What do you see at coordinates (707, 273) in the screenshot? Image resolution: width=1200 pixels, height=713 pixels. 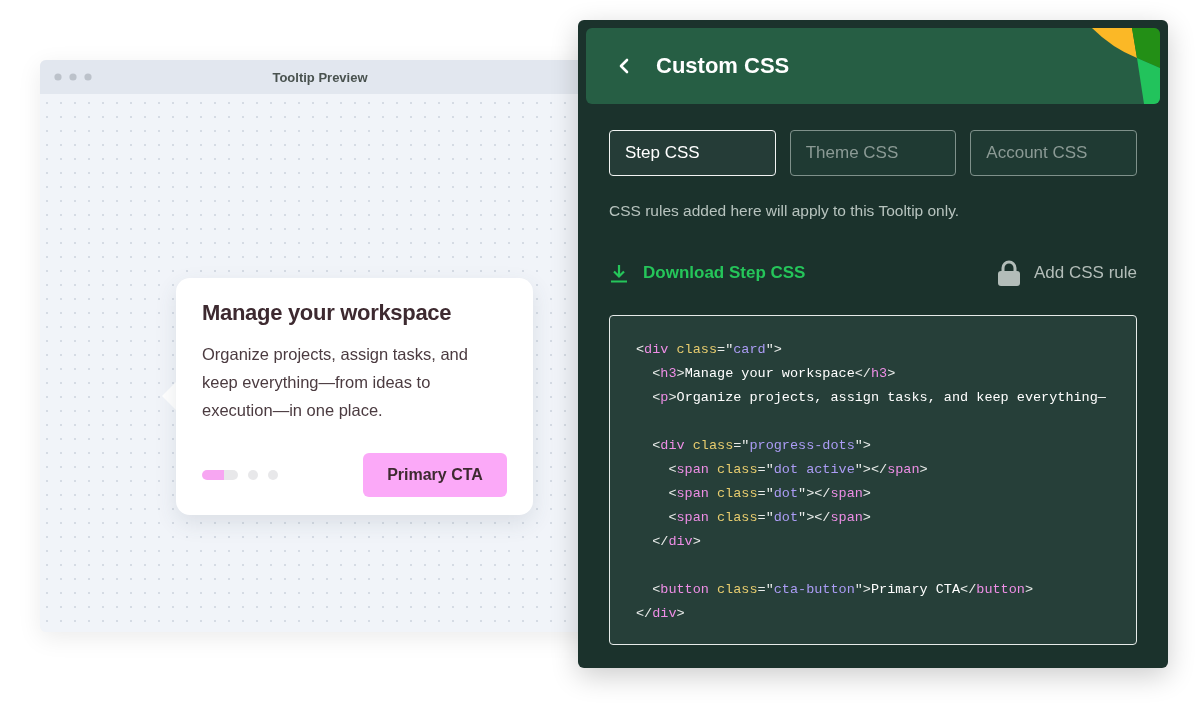 I see `download-link: Download Step CSS` at bounding box center [707, 273].